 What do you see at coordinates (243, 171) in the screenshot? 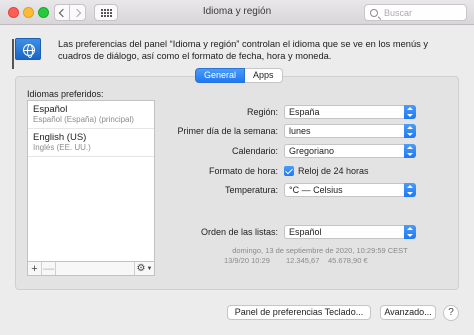
I see `time-format-label: Formato de hora:` at bounding box center [243, 171].